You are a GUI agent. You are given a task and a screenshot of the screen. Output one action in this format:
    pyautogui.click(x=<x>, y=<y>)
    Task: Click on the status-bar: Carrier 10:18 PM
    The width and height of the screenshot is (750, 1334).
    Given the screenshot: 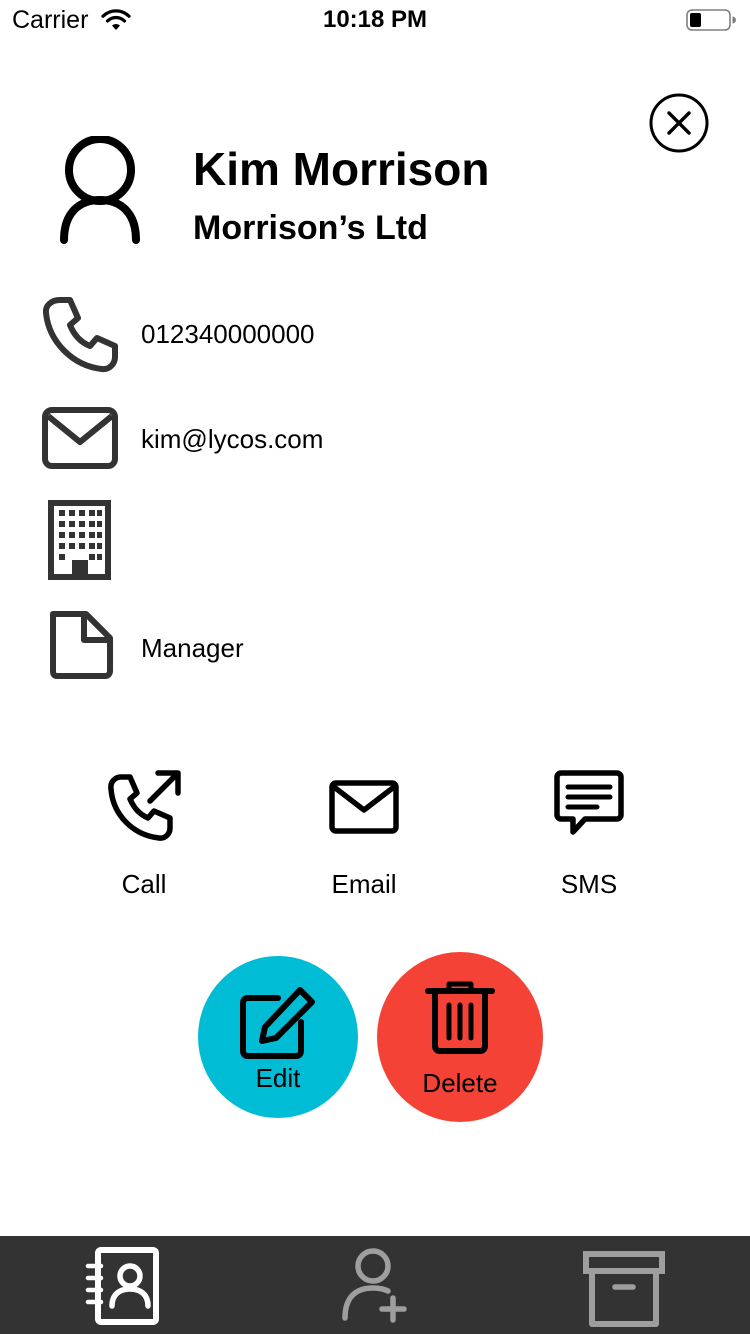 What is the action you would take?
    pyautogui.click(x=375, y=20)
    